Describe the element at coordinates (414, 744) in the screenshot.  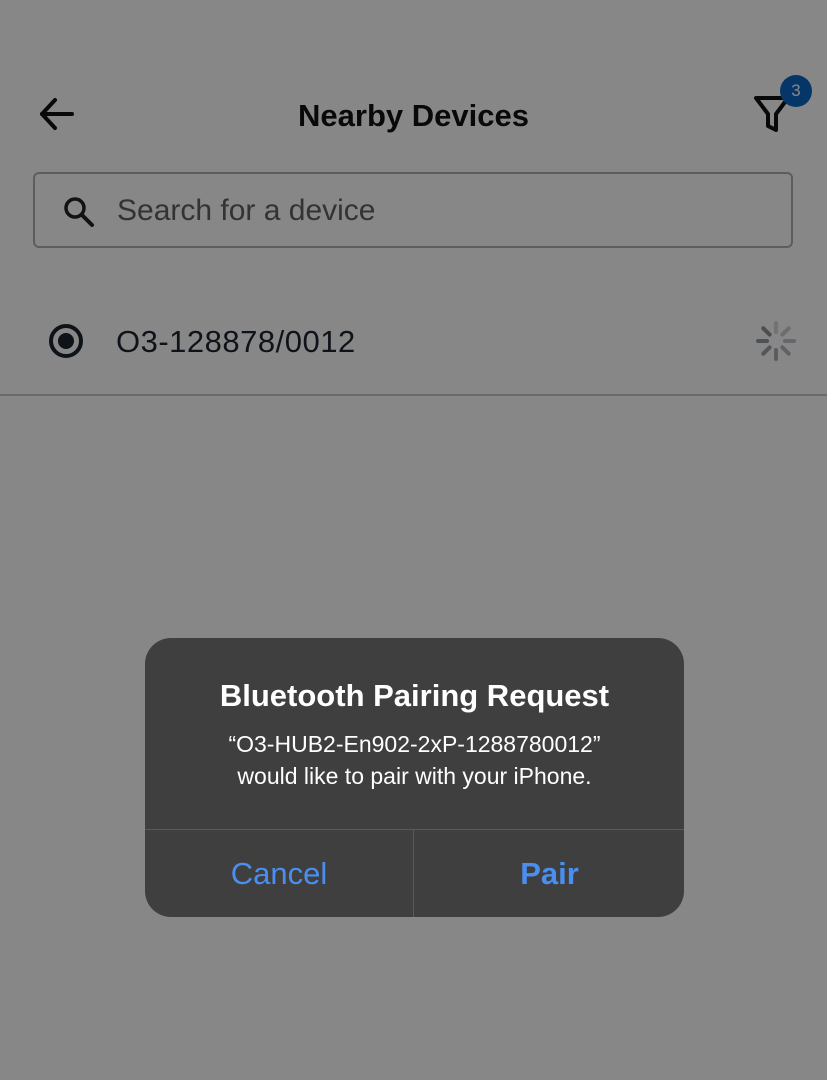
I see `dialog-message-device: “O3-HUB2-En902-2xP-1288780012”` at that location.